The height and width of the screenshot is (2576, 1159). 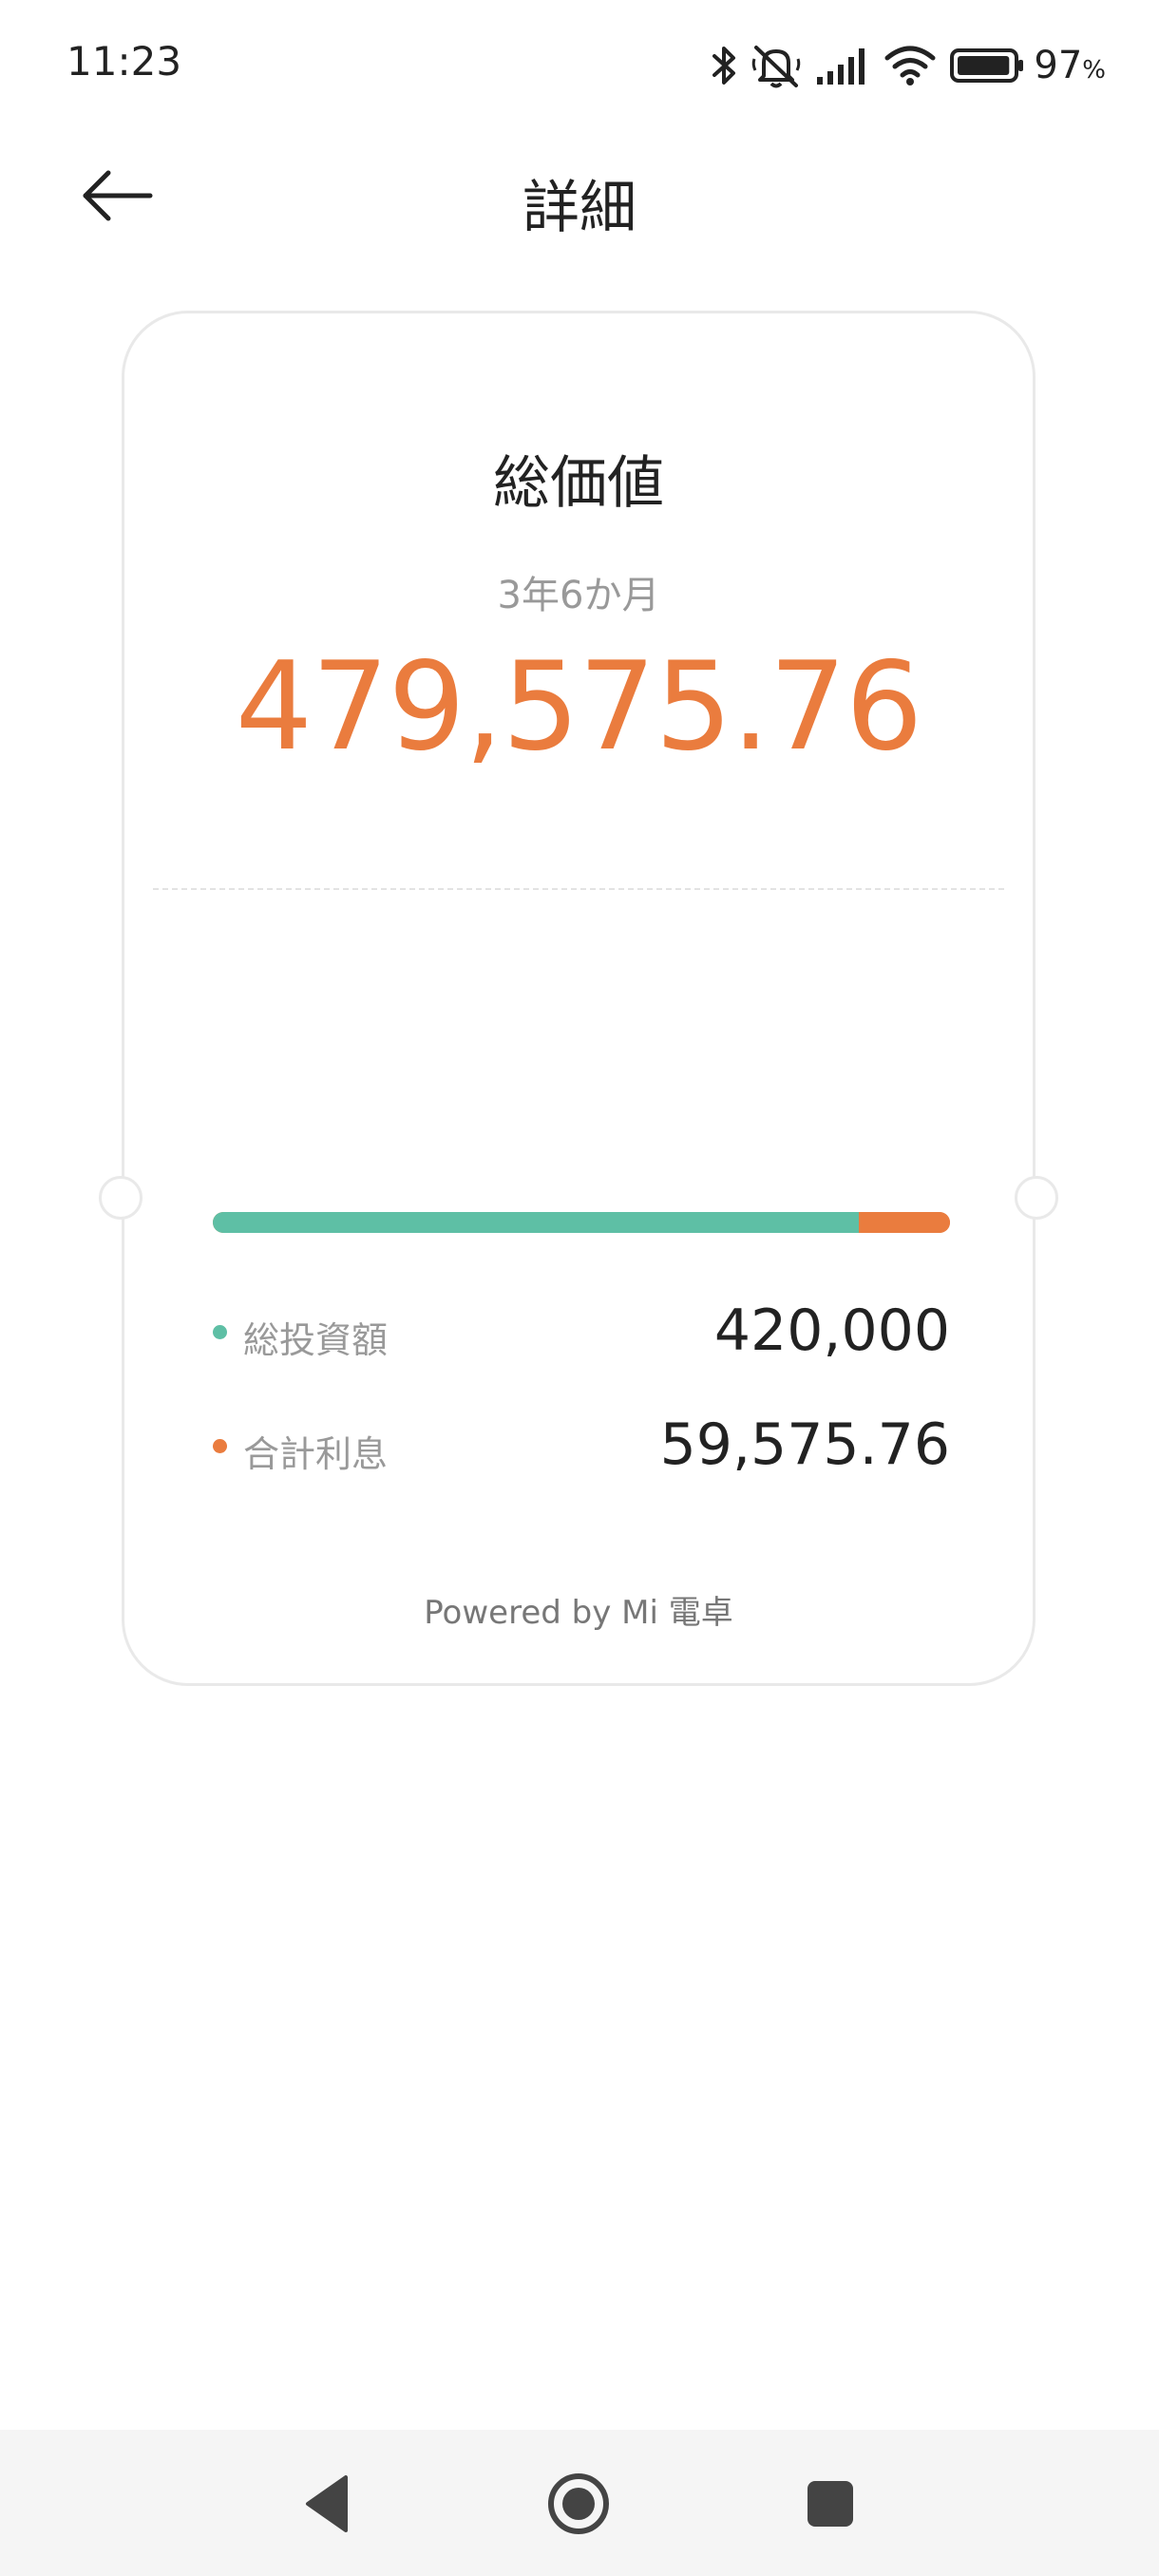 I want to click on interest-value: 59,575.76, so click(x=804, y=1444).